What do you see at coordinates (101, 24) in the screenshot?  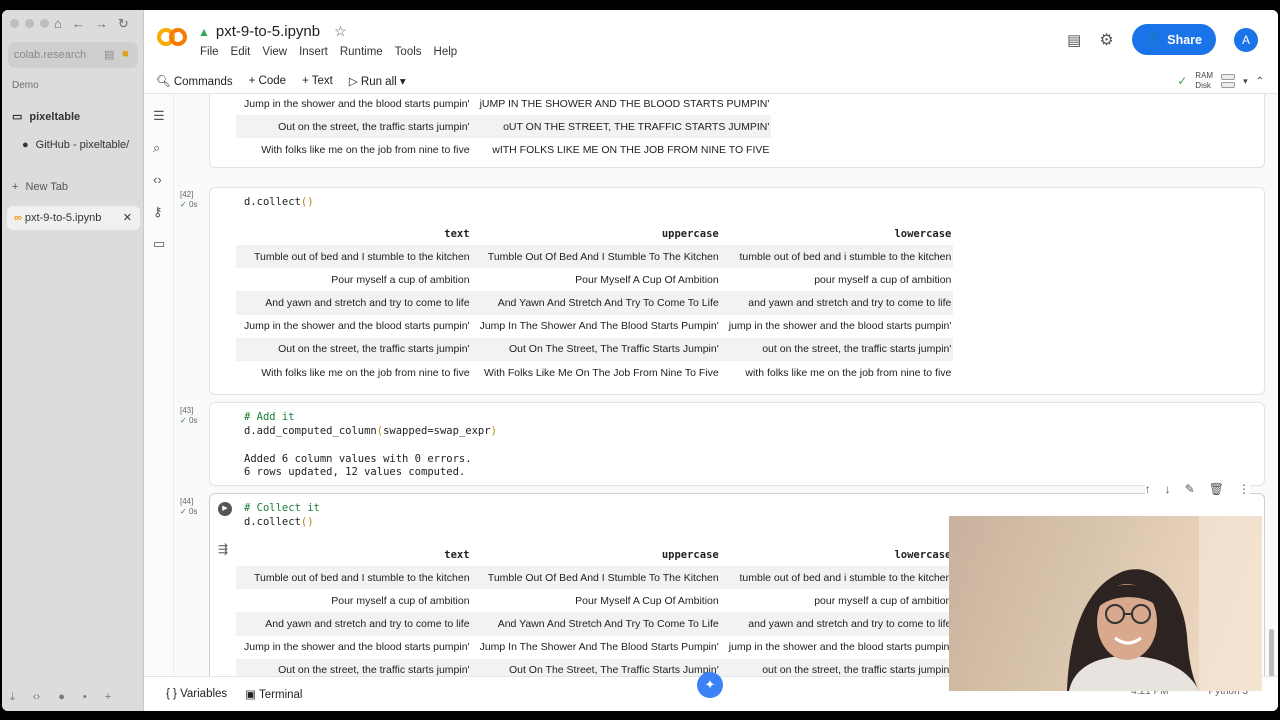 I see `forward-icon: →` at bounding box center [101, 24].